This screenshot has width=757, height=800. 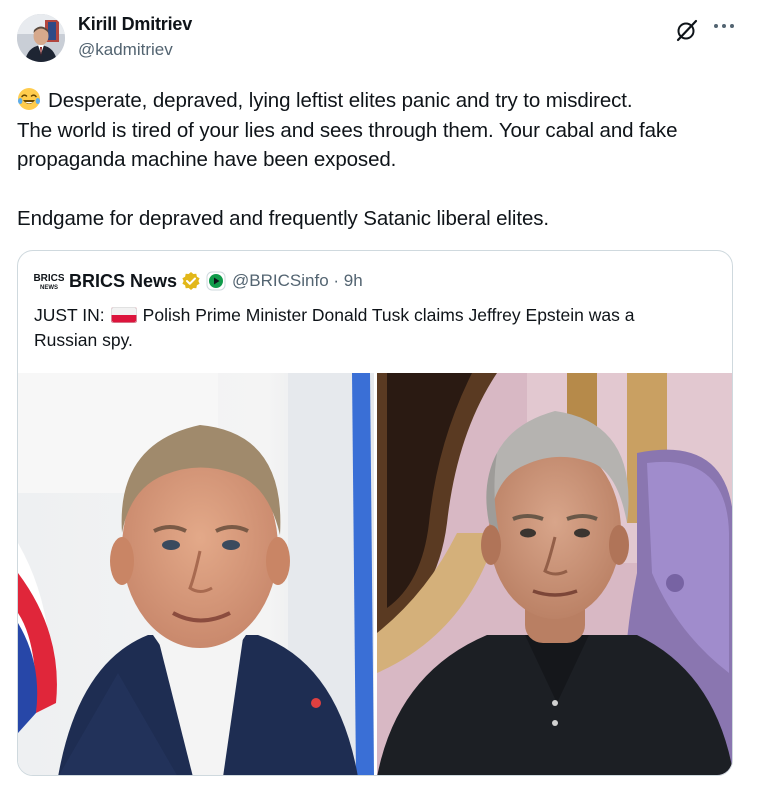 What do you see at coordinates (49, 288) in the screenshot?
I see `brics-logo-subtext: NEWS` at bounding box center [49, 288].